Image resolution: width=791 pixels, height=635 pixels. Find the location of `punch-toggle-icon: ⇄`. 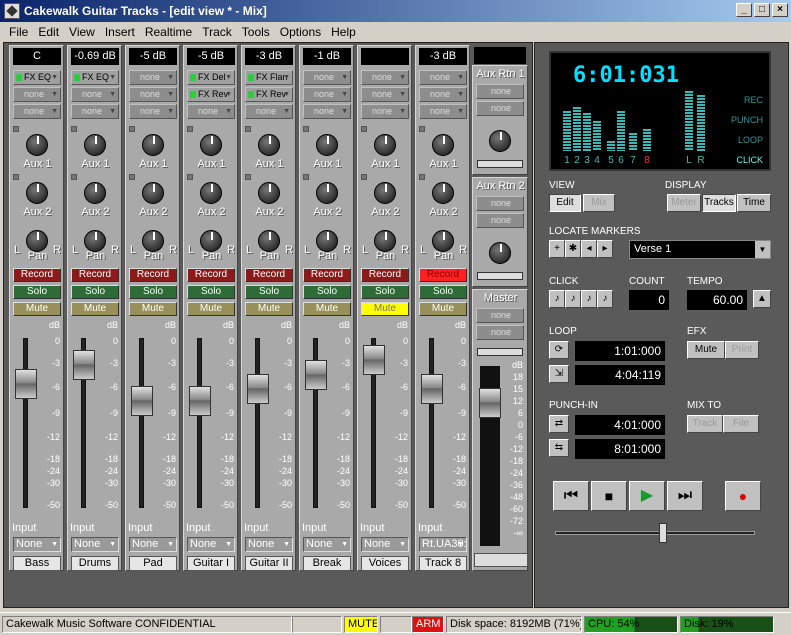

punch-toggle-icon: ⇄ is located at coordinates (559, 424).